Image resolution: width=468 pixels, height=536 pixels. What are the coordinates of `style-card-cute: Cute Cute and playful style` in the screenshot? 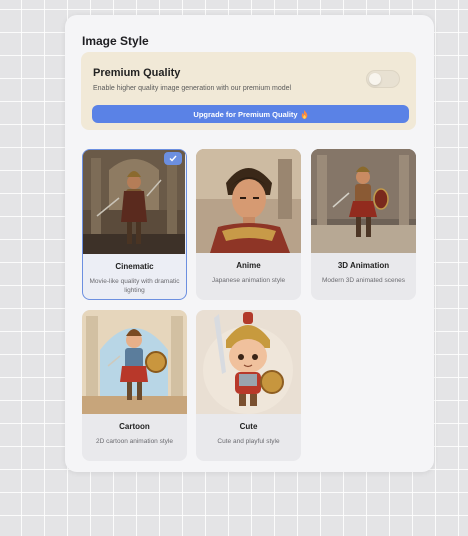 It's located at (248, 385).